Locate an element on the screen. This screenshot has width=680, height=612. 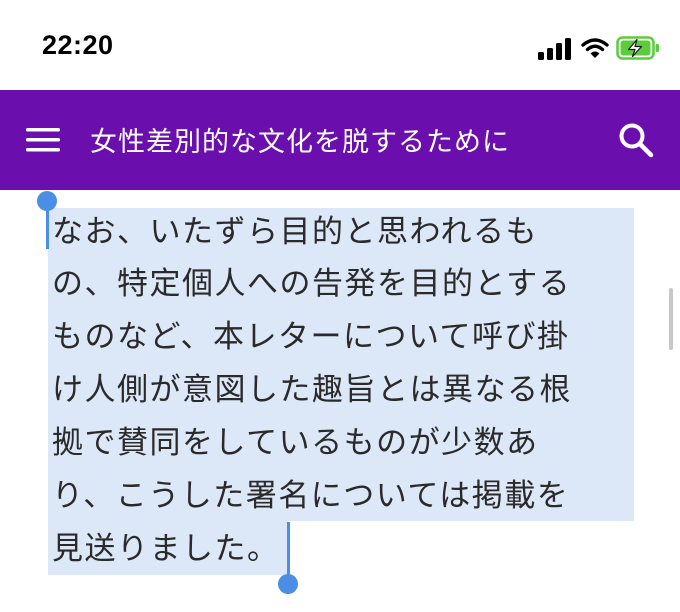
text-line-4: け人側が意図した趣旨とは異なる根 is located at coordinates (312, 390).